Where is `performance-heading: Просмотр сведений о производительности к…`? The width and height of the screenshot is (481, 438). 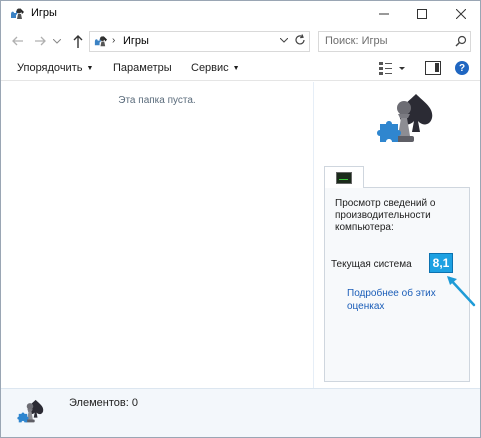
performance-heading: Просмотр сведений о производительности к… is located at coordinates (385, 215).